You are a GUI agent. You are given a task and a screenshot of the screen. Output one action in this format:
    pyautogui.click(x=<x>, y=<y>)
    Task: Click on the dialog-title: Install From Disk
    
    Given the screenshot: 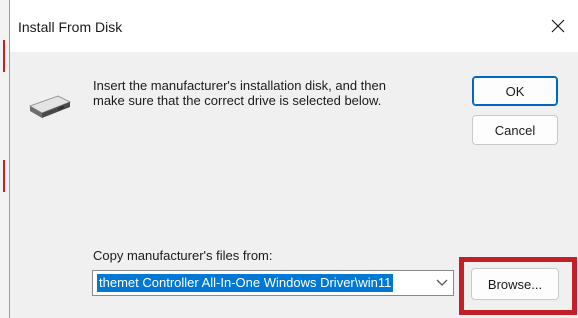 What is the action you would take?
    pyautogui.click(x=70, y=27)
    